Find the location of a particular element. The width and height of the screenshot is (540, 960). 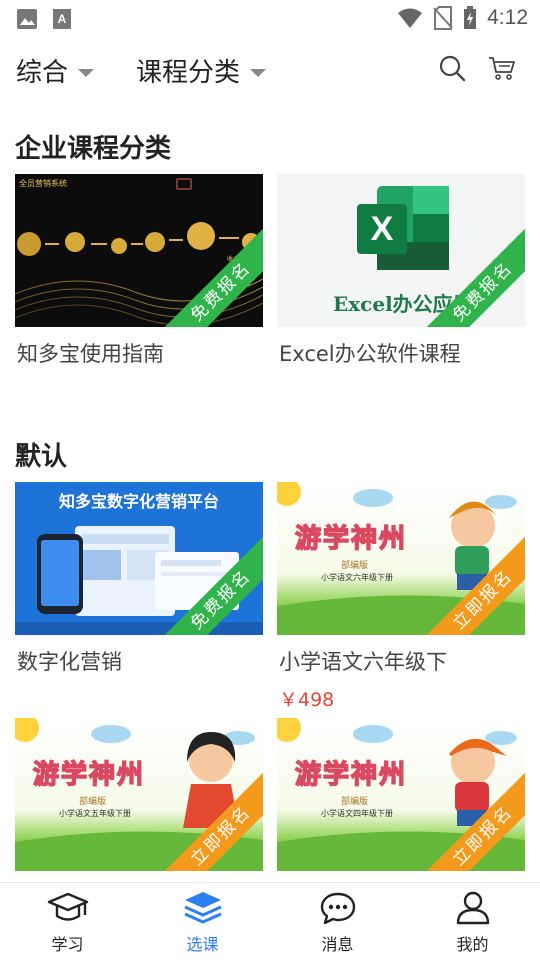

course-card: 游学神州 部编版 小学语文六年级下册 立即报名 小学语文六年级下 ￥498 is located at coordinates (401, 596).